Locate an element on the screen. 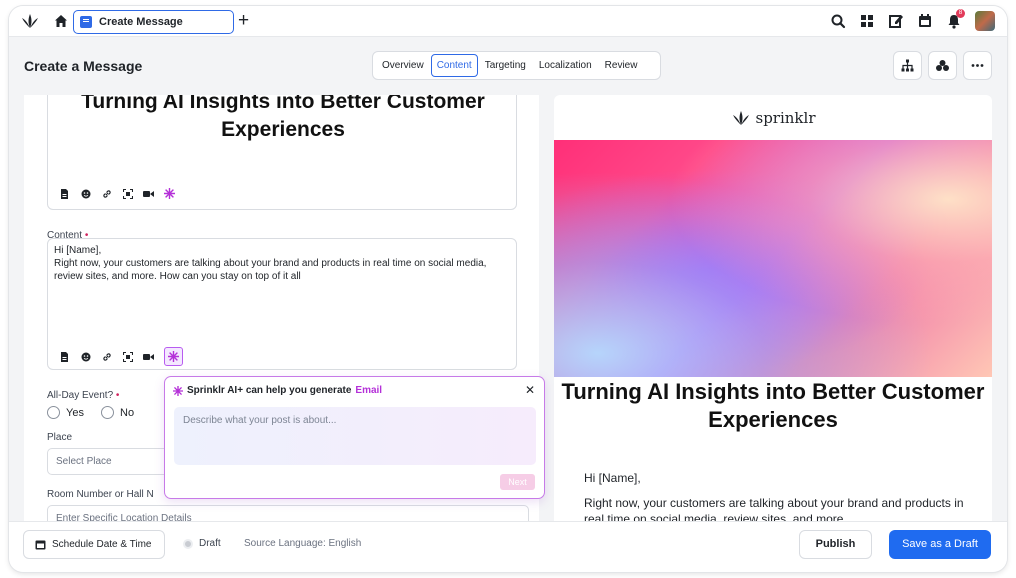 This screenshot has height=578, width=1016. hierarchy-icon is located at coordinates (907, 65).